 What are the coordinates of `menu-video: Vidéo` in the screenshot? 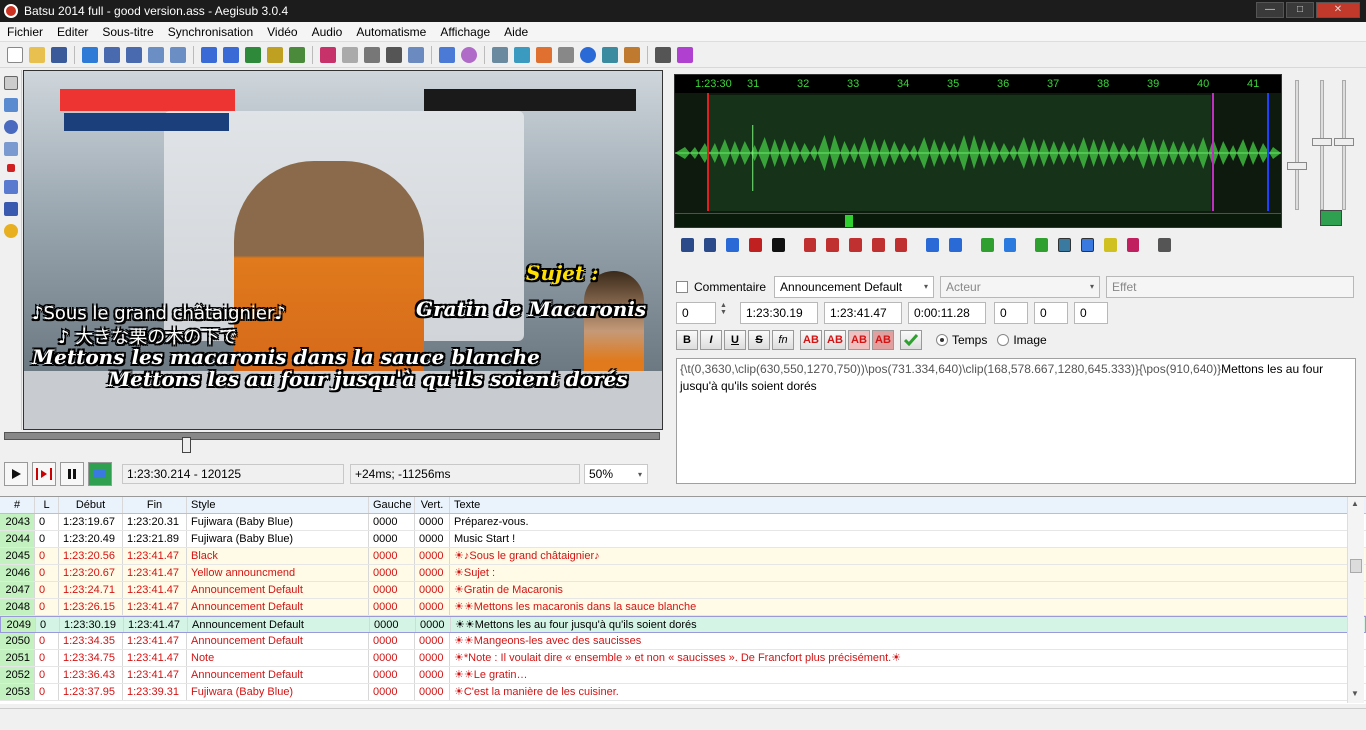 It's located at (282, 32).